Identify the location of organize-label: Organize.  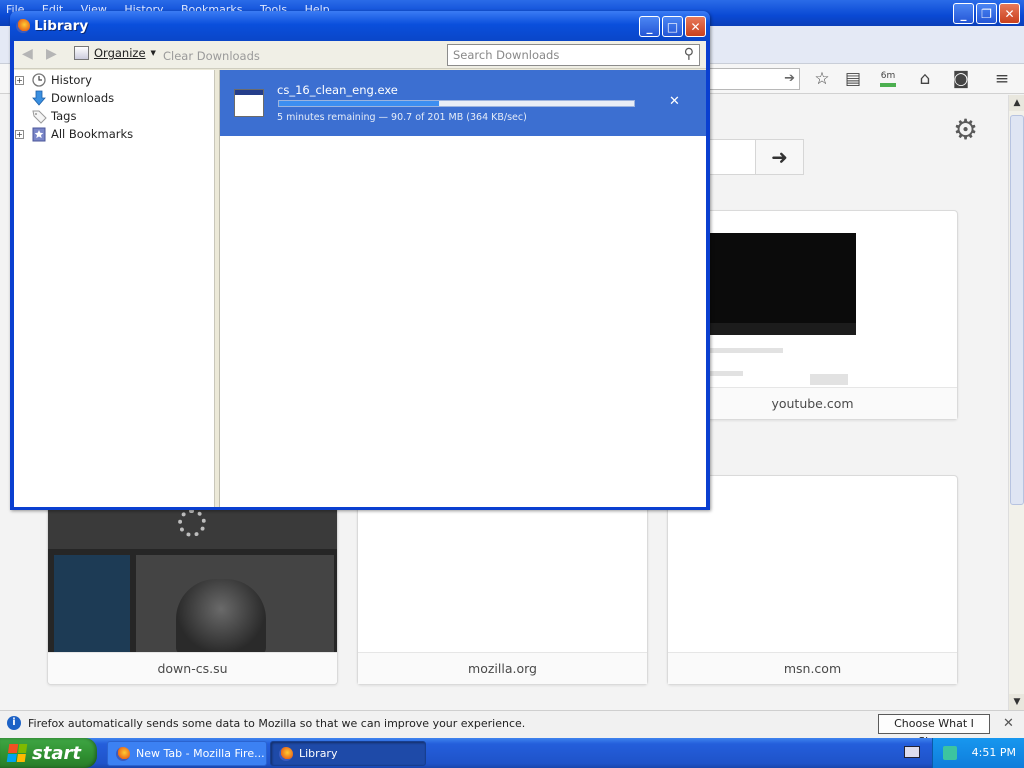
(120, 53).